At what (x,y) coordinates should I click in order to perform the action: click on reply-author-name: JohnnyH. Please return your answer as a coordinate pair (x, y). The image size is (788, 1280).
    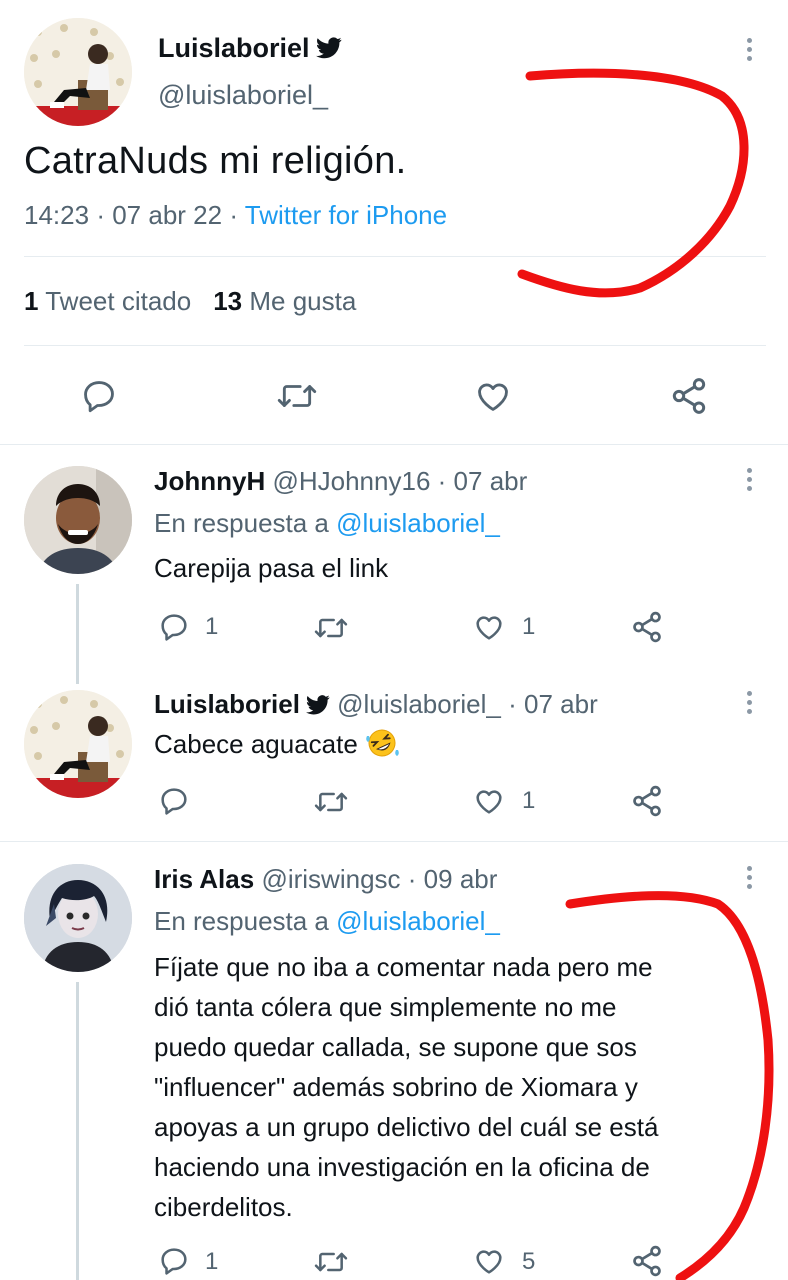
    Looking at the image, I should click on (209, 481).